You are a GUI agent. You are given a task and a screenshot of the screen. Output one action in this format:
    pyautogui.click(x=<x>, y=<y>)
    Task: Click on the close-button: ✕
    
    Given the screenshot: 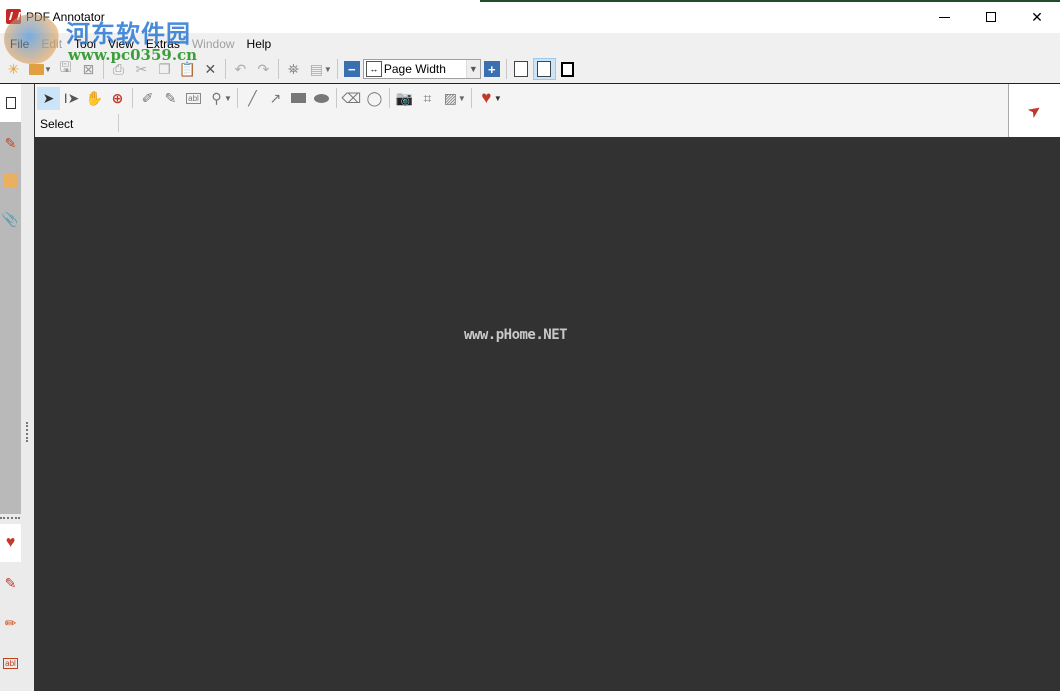 What is the action you would take?
    pyautogui.click(x=1037, y=17)
    